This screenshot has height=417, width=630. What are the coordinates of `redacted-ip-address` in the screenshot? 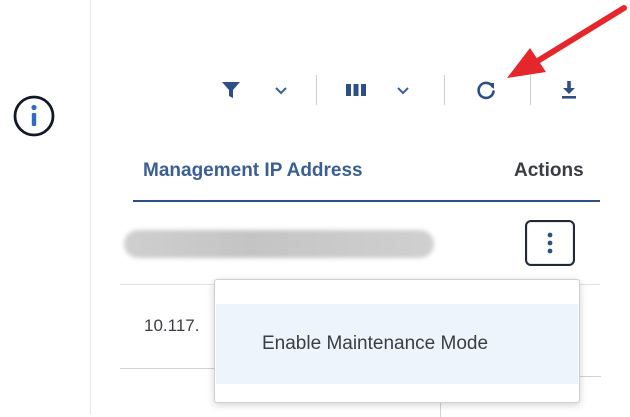 It's located at (279, 244).